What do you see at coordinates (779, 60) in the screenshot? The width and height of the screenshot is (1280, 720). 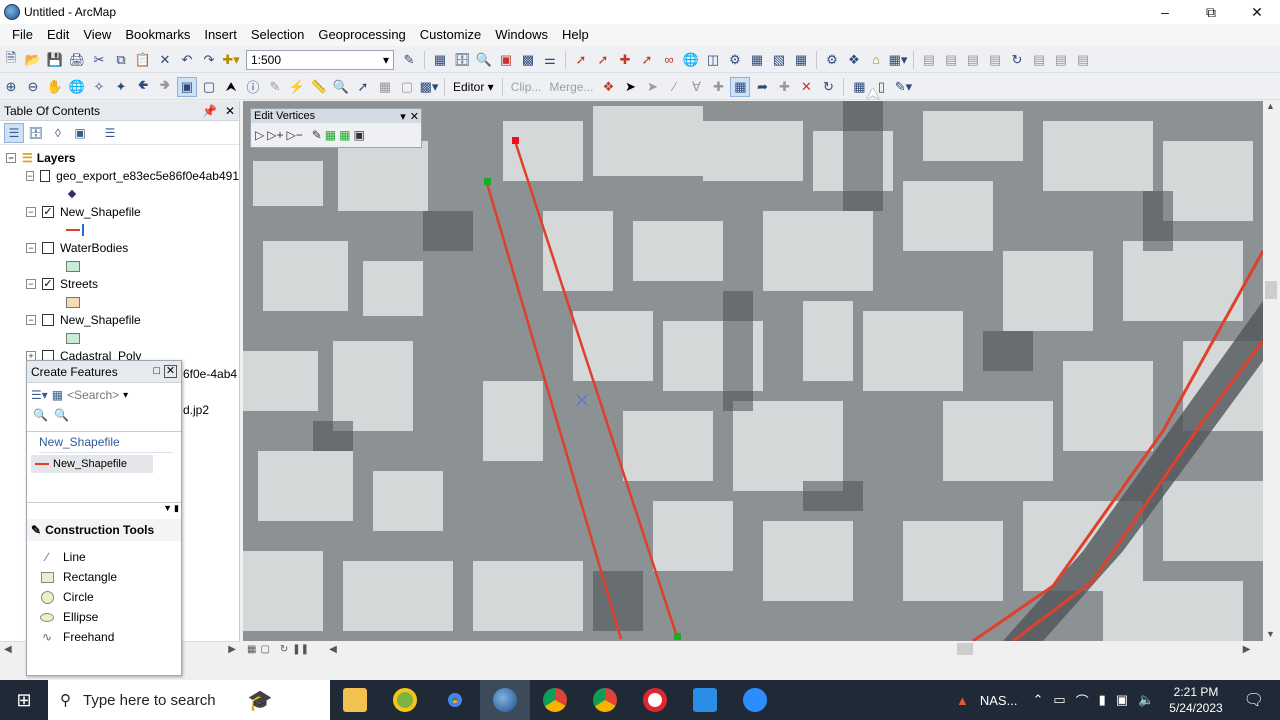 I see `grid-icon: ▧` at bounding box center [779, 60].